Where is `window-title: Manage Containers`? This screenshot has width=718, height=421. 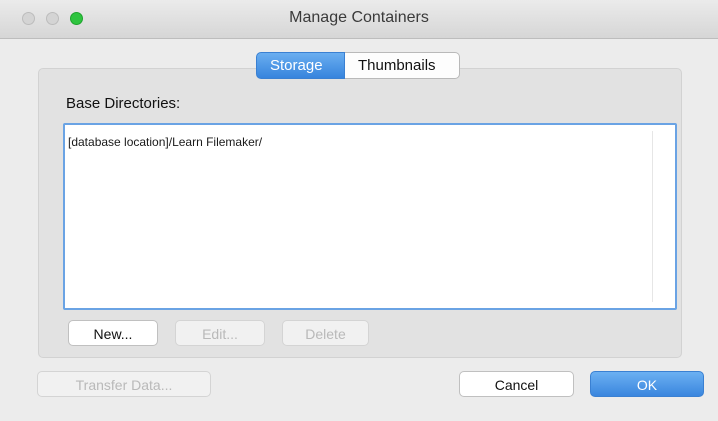
window-title: Manage Containers is located at coordinates (359, 17).